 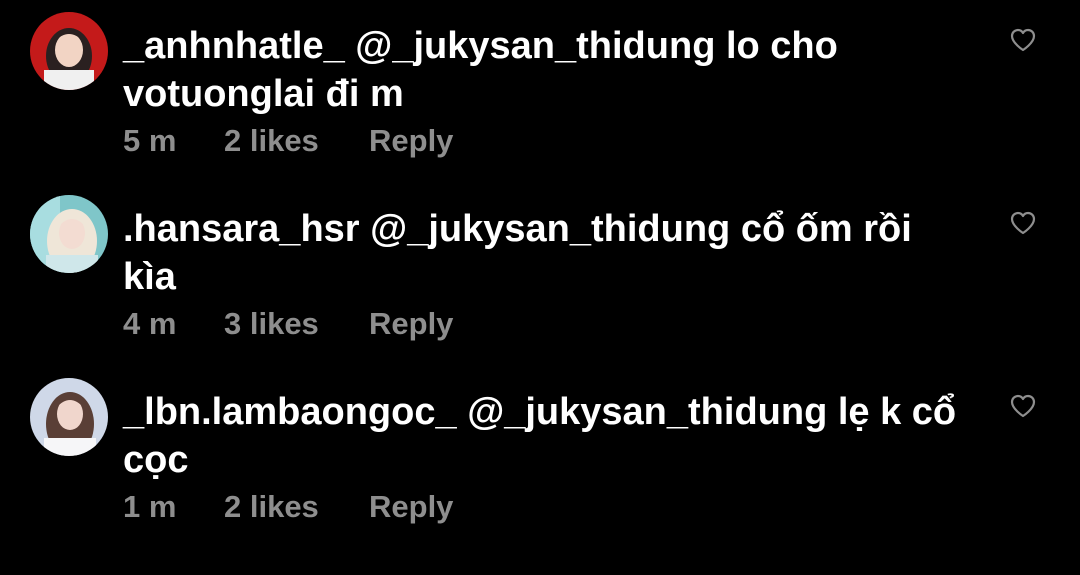 I want to click on comment-time: 4 m, so click(x=150, y=323).